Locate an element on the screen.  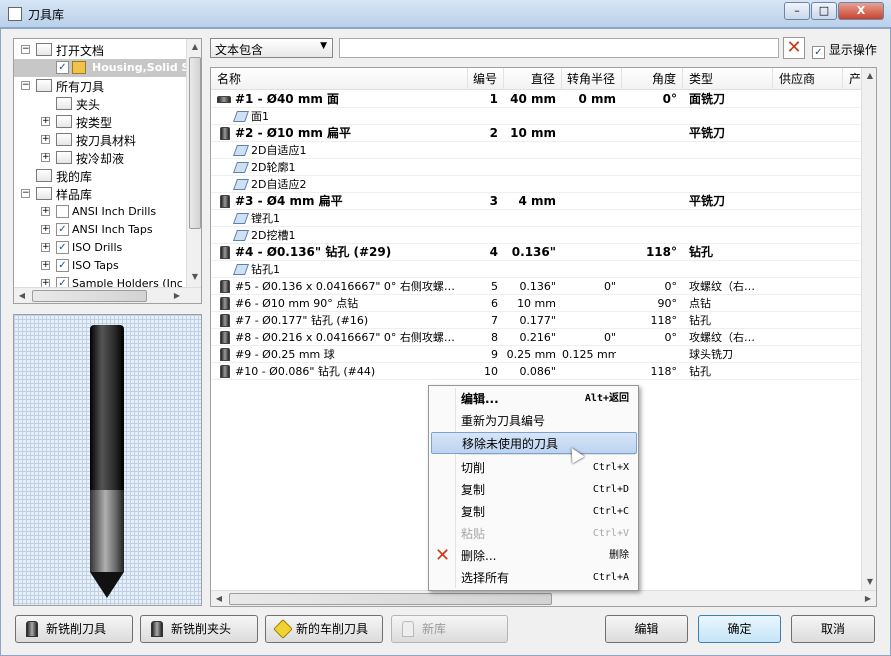
list-vertical-scrollbar: ▲ ▼ is located at coordinates (868, 329).